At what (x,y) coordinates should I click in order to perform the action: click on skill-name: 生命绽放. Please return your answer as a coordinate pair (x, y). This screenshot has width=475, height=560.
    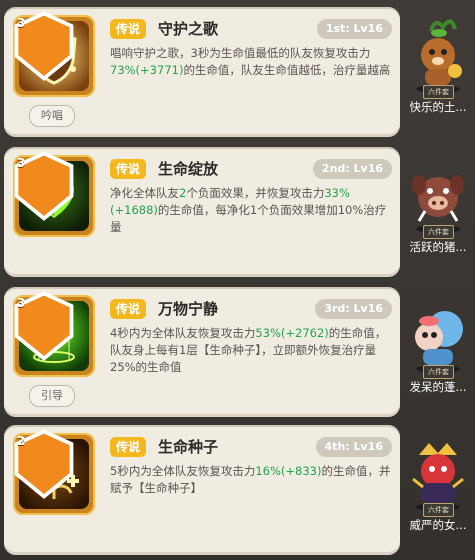
    Looking at the image, I should click on (188, 169).